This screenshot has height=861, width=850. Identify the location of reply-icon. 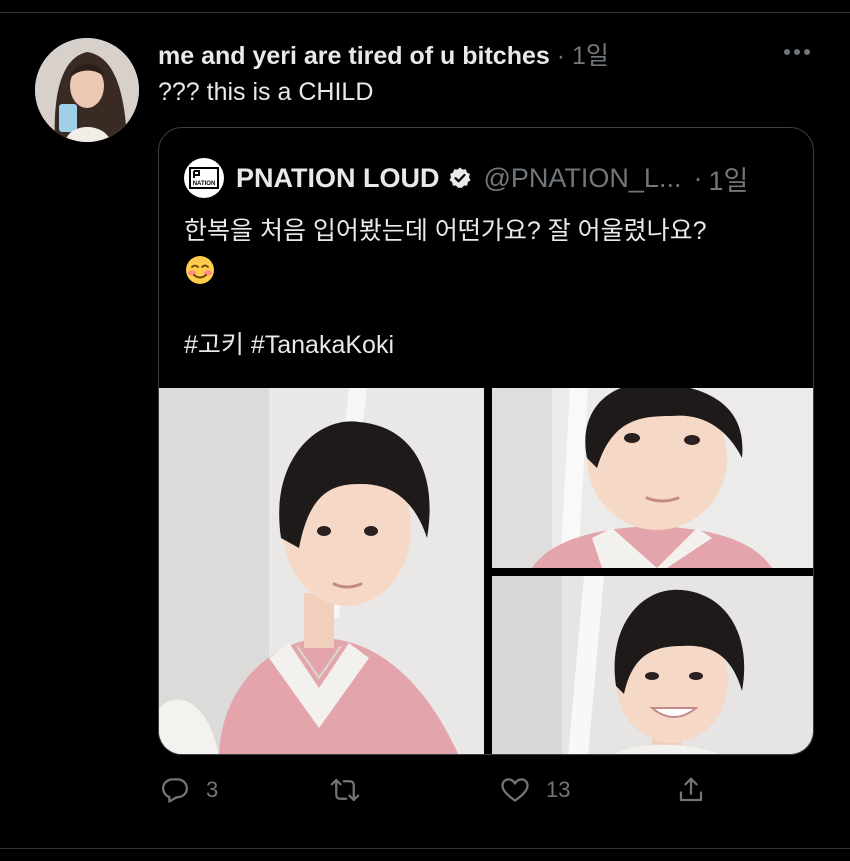
(175, 790).